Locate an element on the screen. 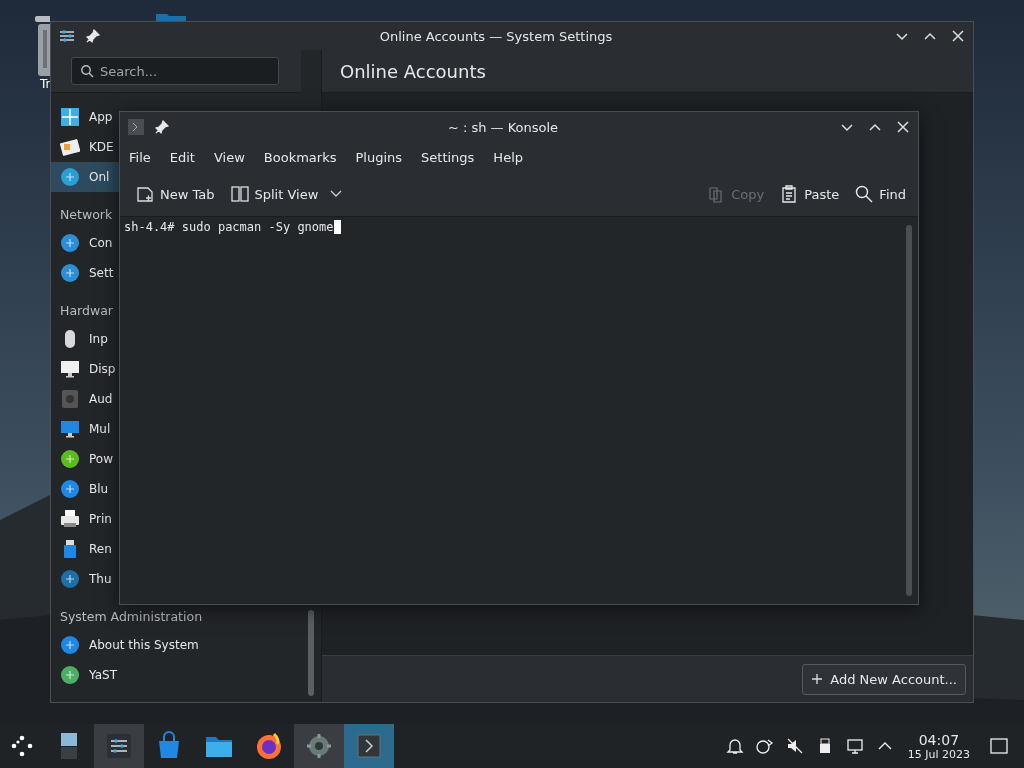 The image size is (1024, 768). sidebar-item: Inp is located at coordinates (85, 339).